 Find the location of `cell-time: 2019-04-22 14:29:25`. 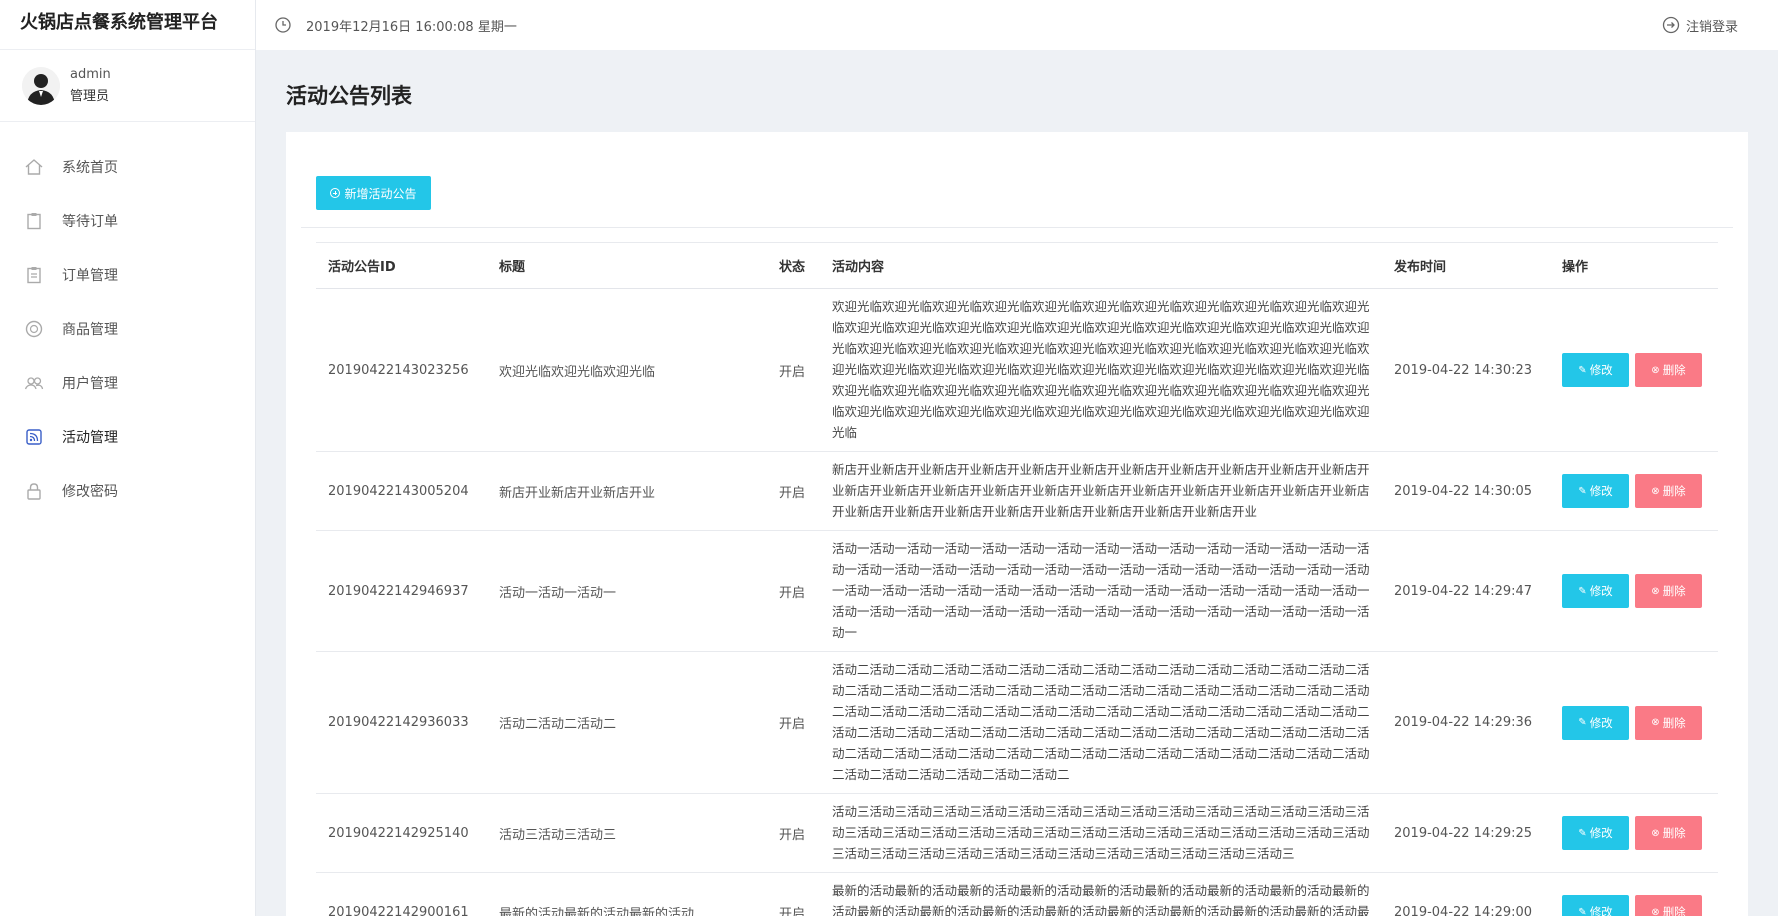

cell-time: 2019-04-22 14:29:25 is located at coordinates (1466, 833).